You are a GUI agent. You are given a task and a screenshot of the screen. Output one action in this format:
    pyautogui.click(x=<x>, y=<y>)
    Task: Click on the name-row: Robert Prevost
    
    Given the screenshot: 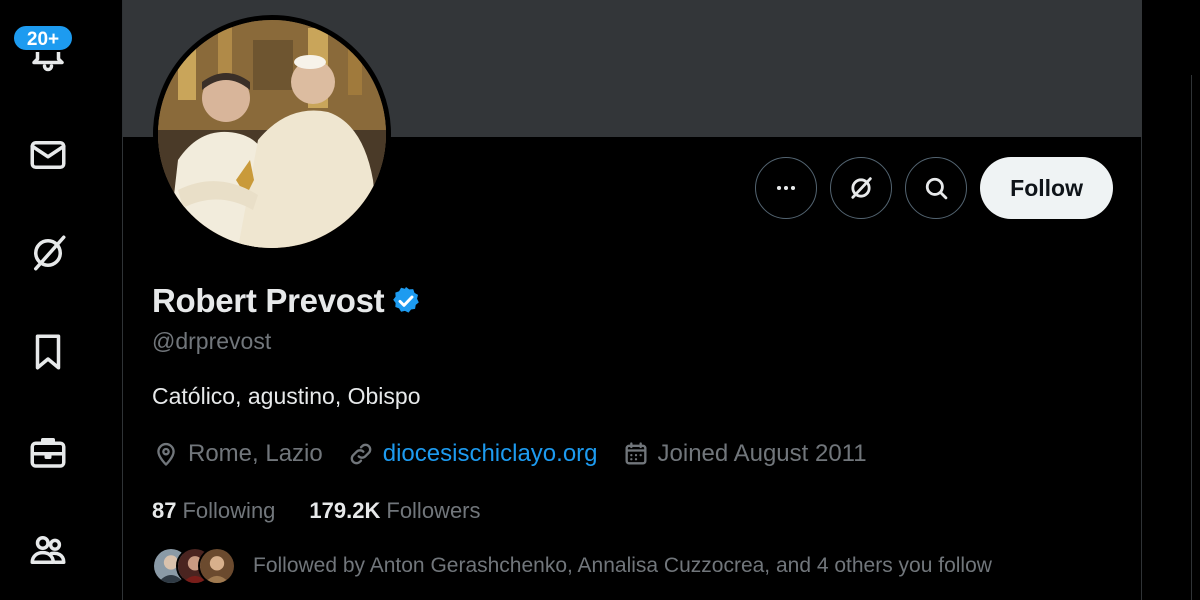 What is the action you would take?
    pyautogui.click(x=287, y=301)
    